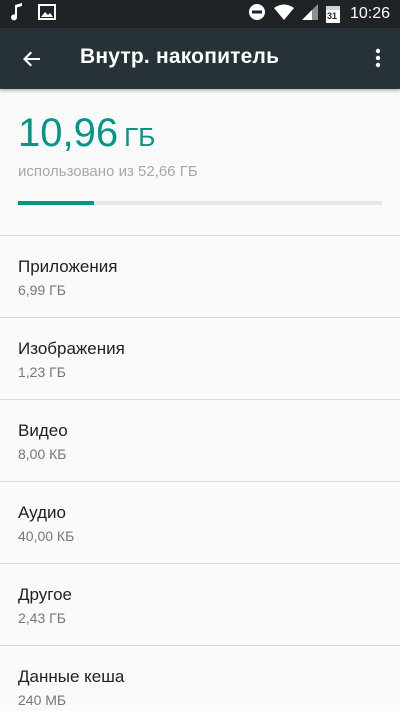  What do you see at coordinates (56, 203) in the screenshot?
I see `storage-progress-fill` at bounding box center [56, 203].